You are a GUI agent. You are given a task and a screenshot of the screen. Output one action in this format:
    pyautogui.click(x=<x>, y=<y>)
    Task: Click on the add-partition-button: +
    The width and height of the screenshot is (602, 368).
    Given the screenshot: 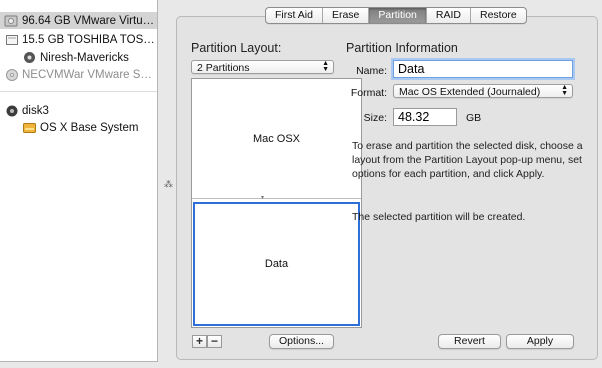 What is the action you would take?
    pyautogui.click(x=199, y=341)
    